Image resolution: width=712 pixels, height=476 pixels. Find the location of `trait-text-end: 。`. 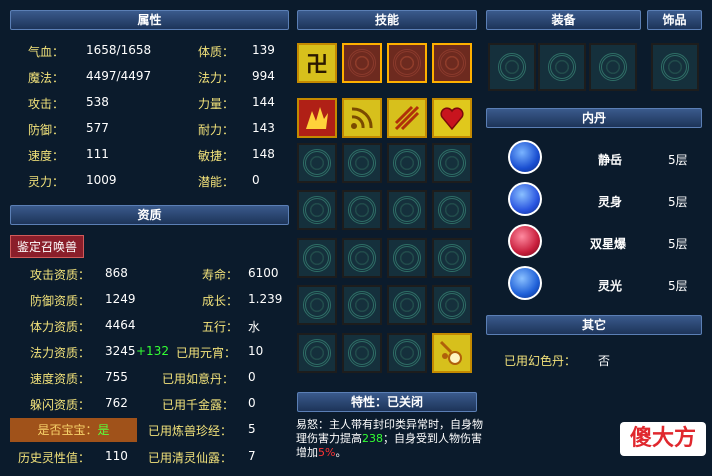

trait-text-end: 。 is located at coordinates (341, 452).